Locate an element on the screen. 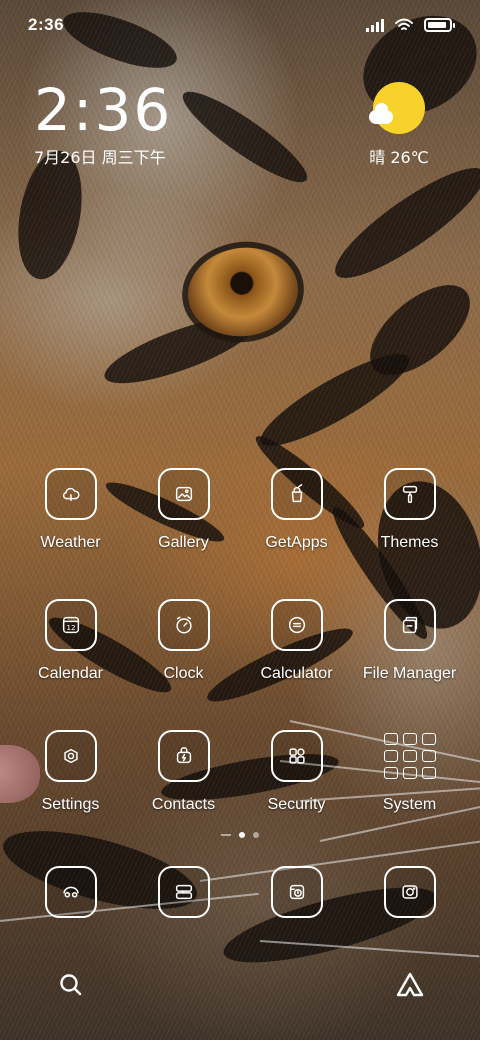 The width and height of the screenshot is (480, 1040). app-contacts: Contacts is located at coordinates (183, 772).